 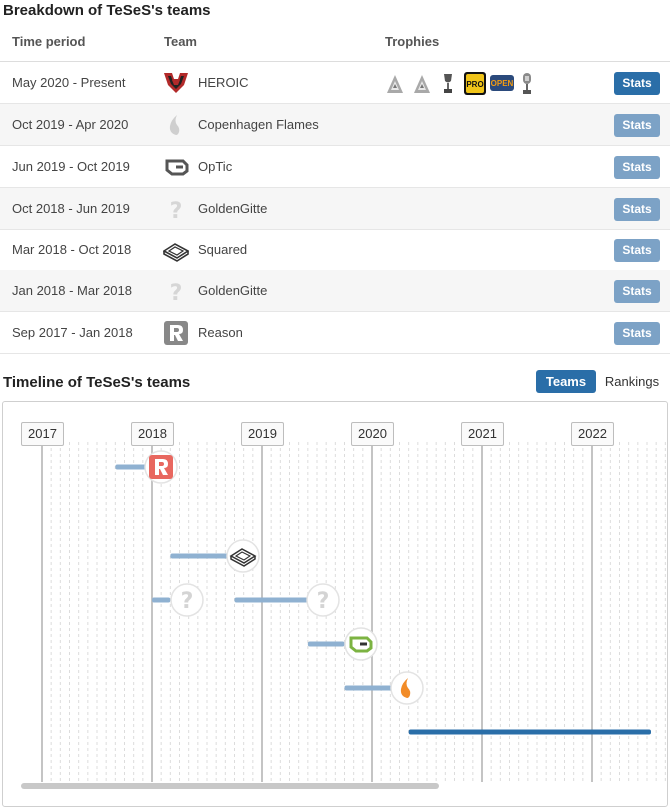 I want to click on row-team-link: Reason, so click(x=220, y=332).